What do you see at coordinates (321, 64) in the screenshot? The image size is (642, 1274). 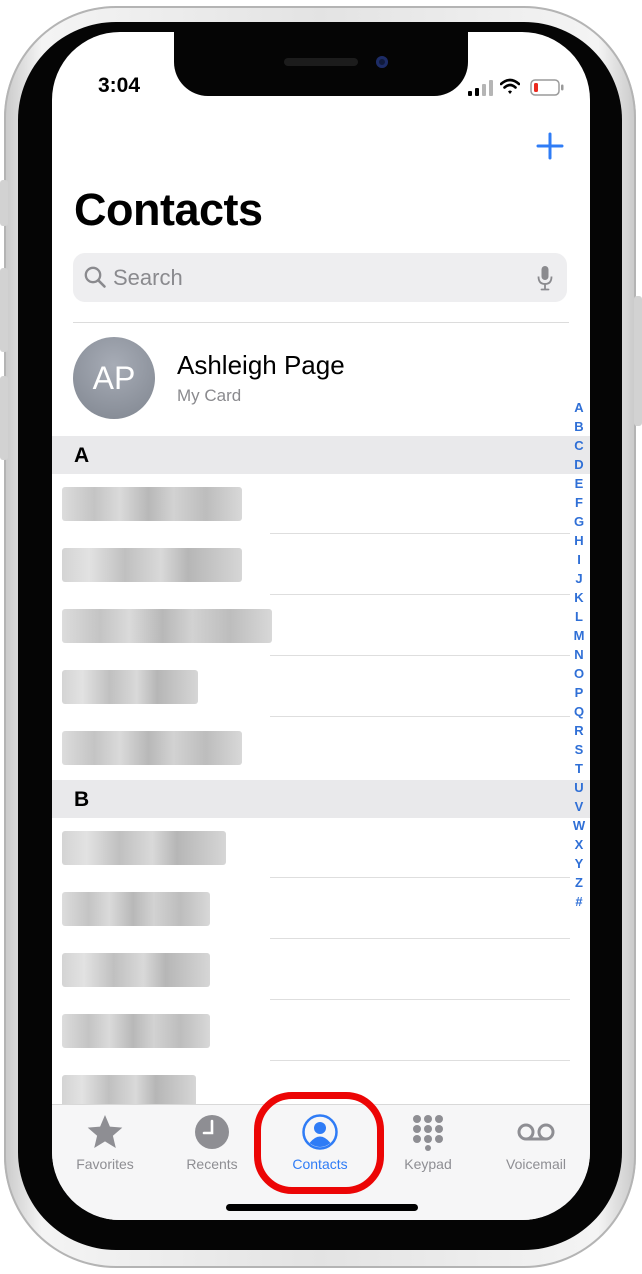 I see `notch` at bounding box center [321, 64].